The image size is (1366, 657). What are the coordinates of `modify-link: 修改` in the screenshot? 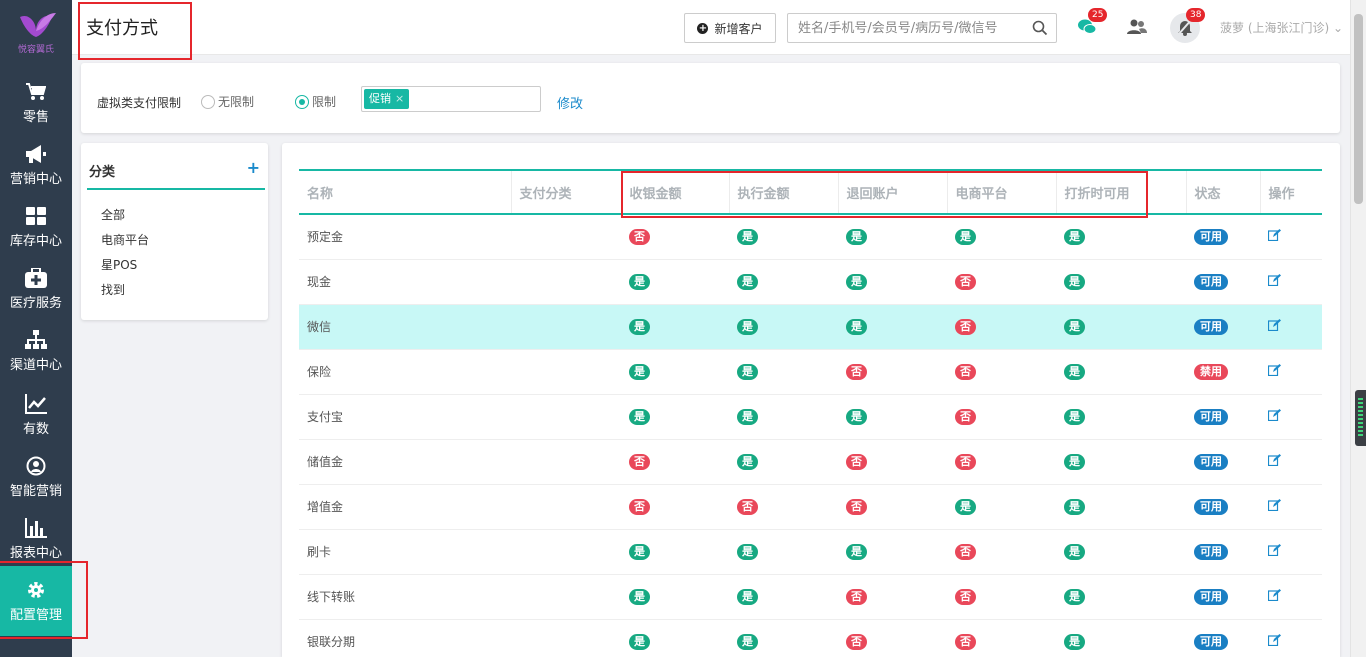 It's located at (570, 102).